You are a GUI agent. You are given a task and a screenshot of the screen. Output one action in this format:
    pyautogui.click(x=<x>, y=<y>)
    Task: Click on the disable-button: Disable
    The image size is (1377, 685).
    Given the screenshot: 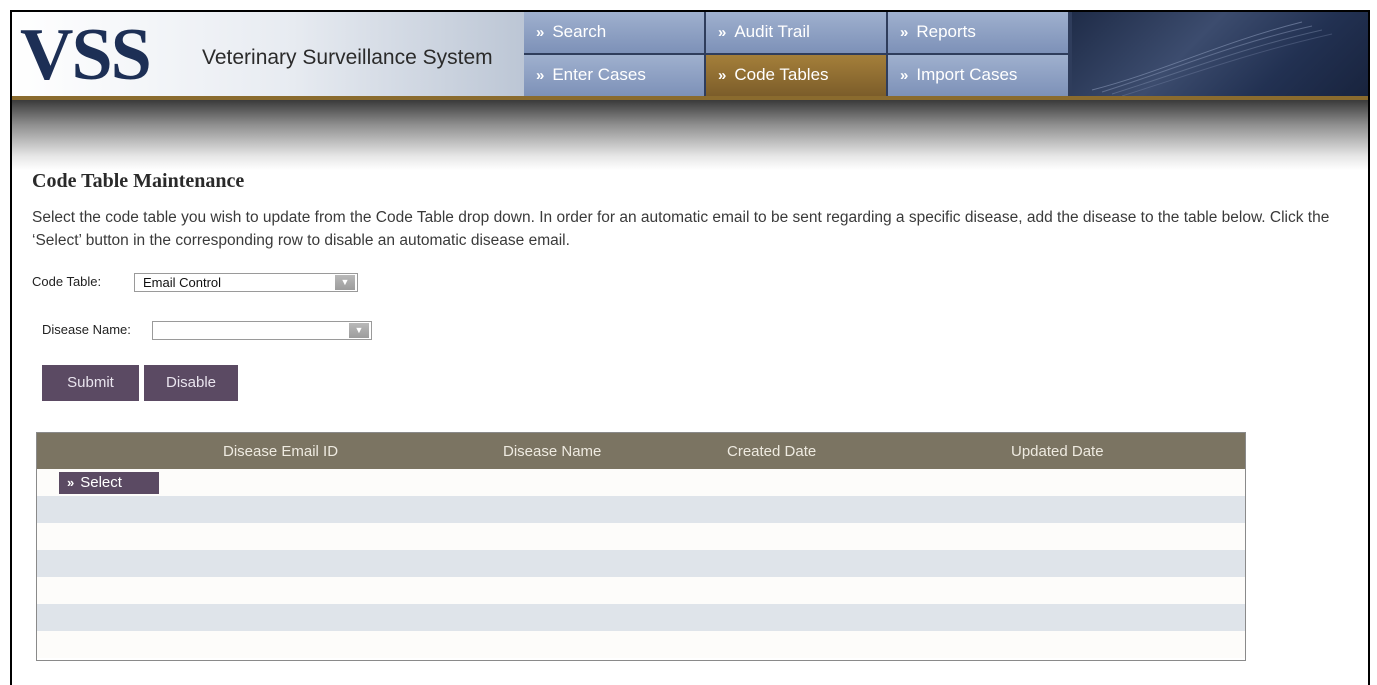 What is the action you would take?
    pyautogui.click(x=191, y=383)
    